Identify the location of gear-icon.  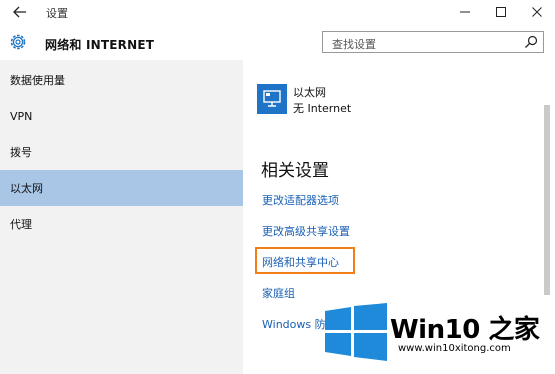
(18, 42).